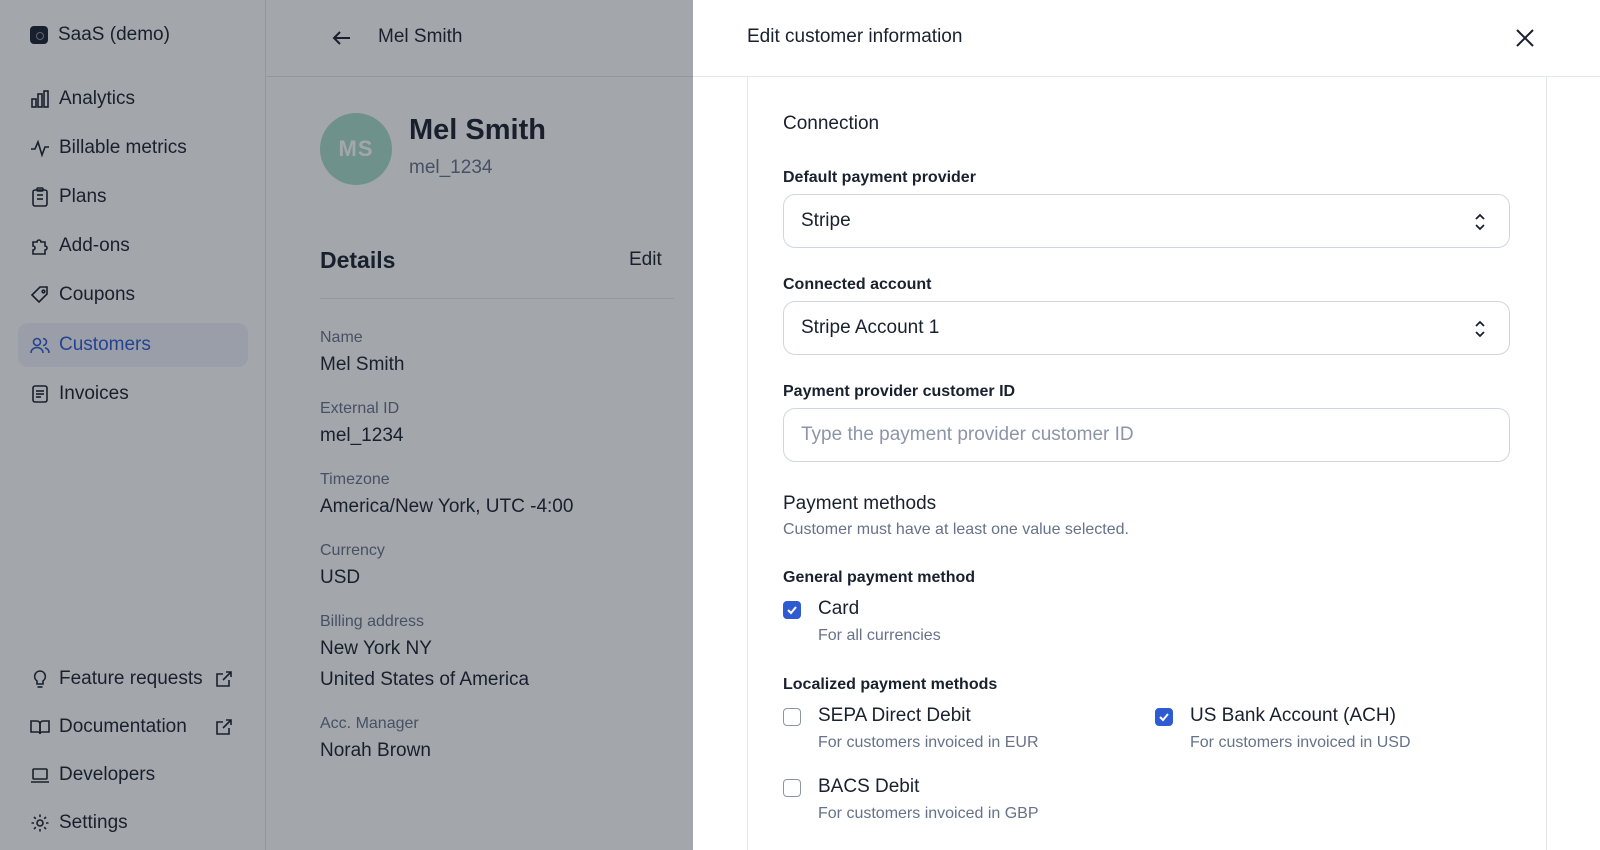 The height and width of the screenshot is (850, 1600). I want to click on card-checkbox, so click(792, 610).